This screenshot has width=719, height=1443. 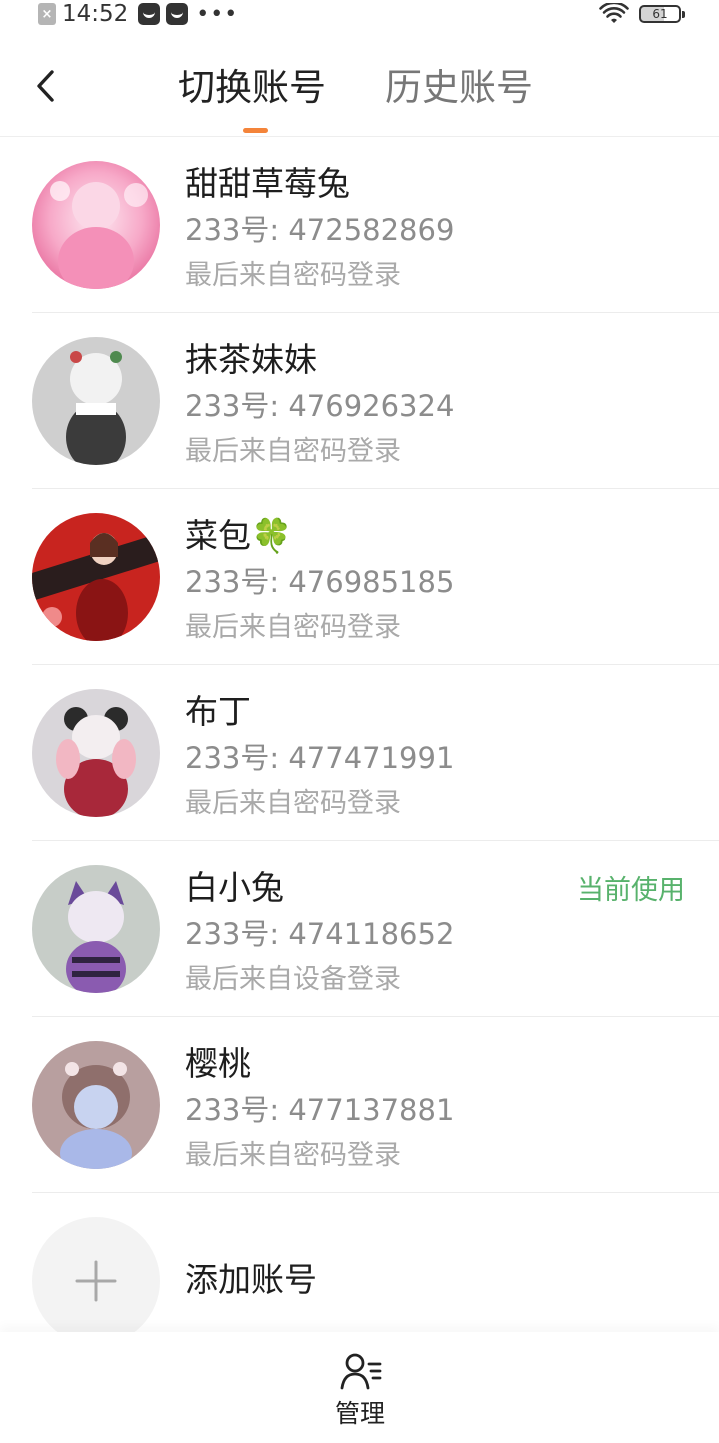 I want to click on battery-level: 61, so click(x=660, y=14).